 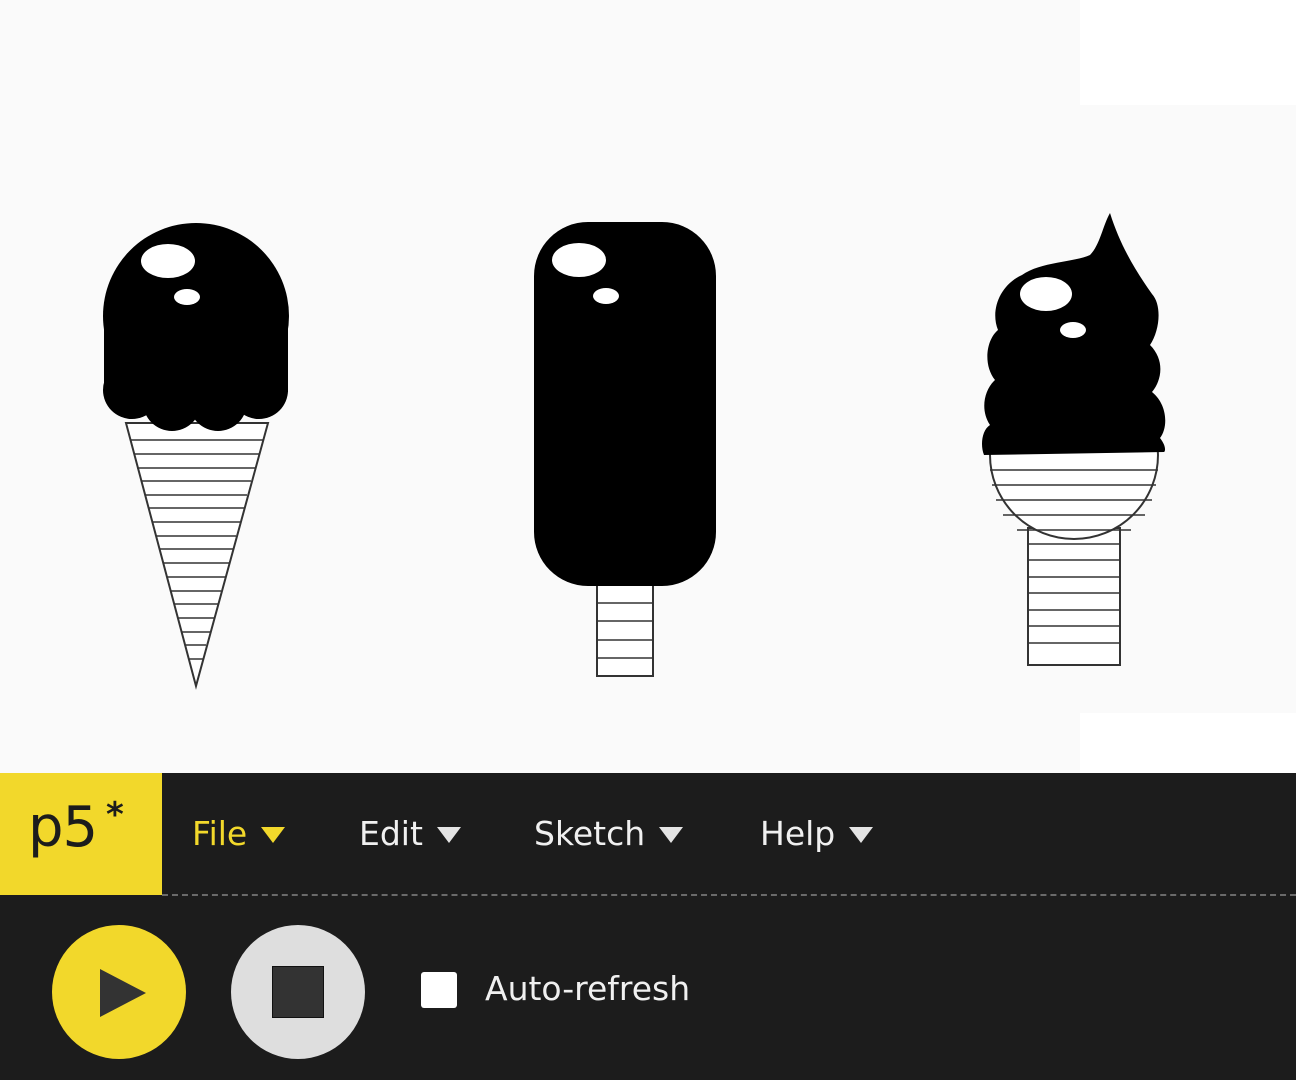 What do you see at coordinates (220, 833) in the screenshot?
I see `menu-file-label: File` at bounding box center [220, 833].